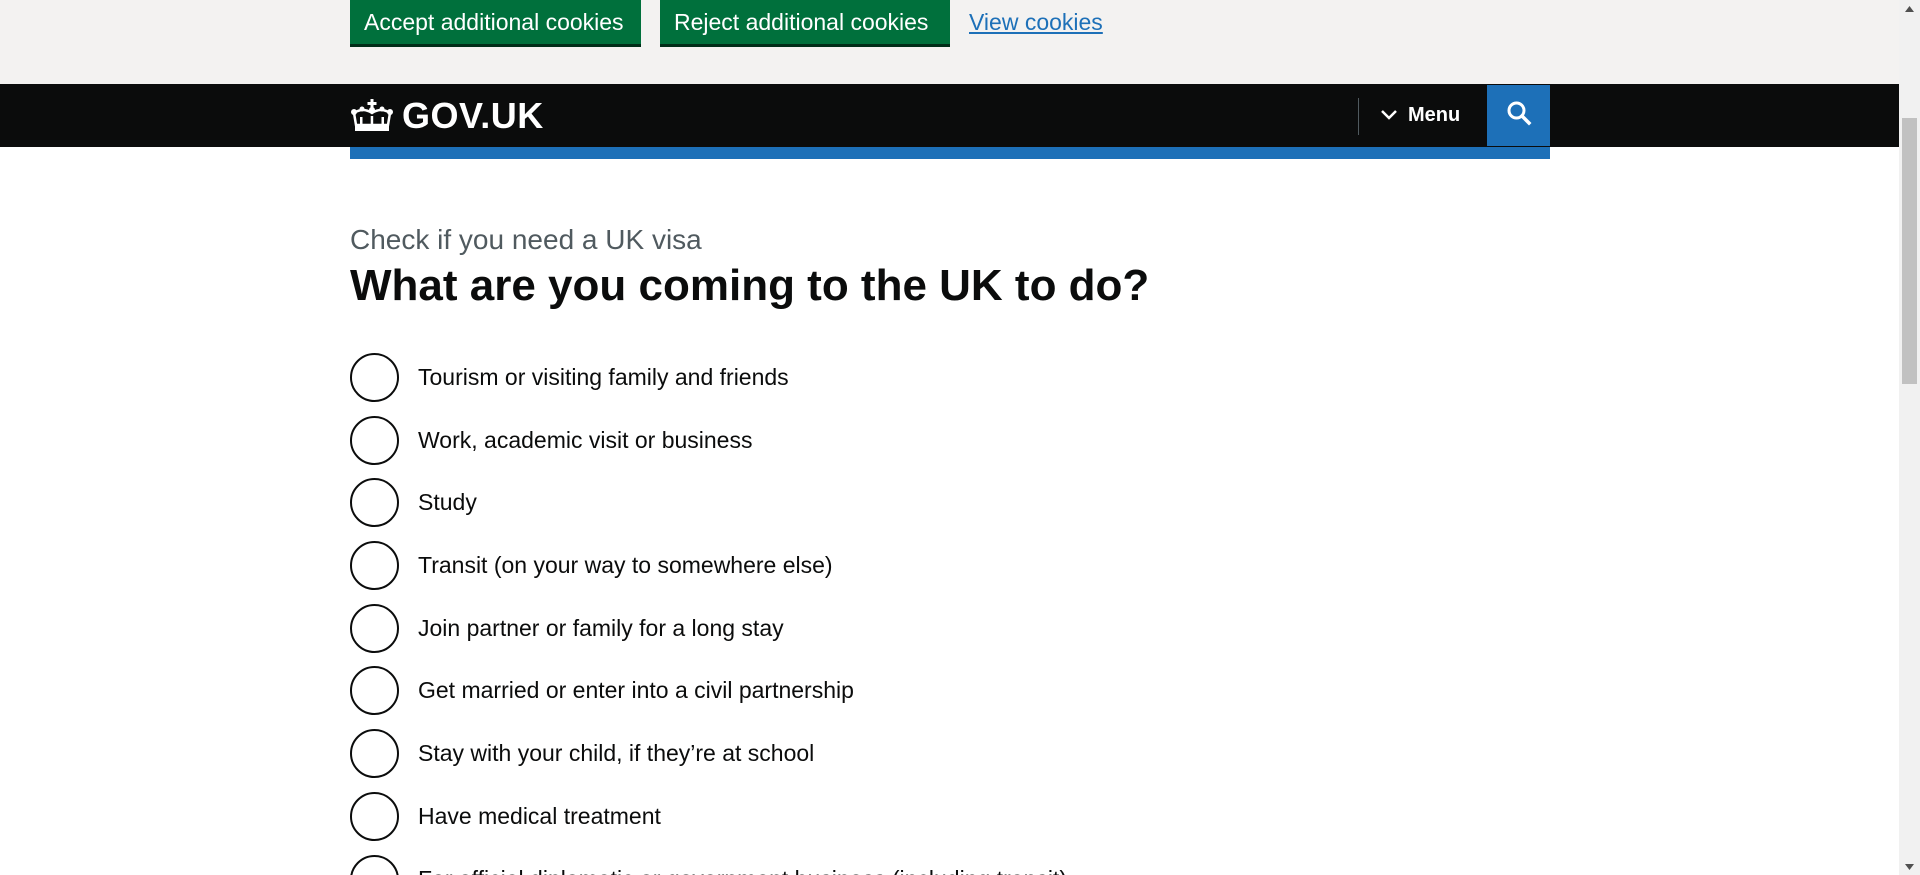 This screenshot has height=875, width=1920. Describe the element at coordinates (495, 22) in the screenshot. I see `accept-cookies-button: Accept additional cookies` at that location.